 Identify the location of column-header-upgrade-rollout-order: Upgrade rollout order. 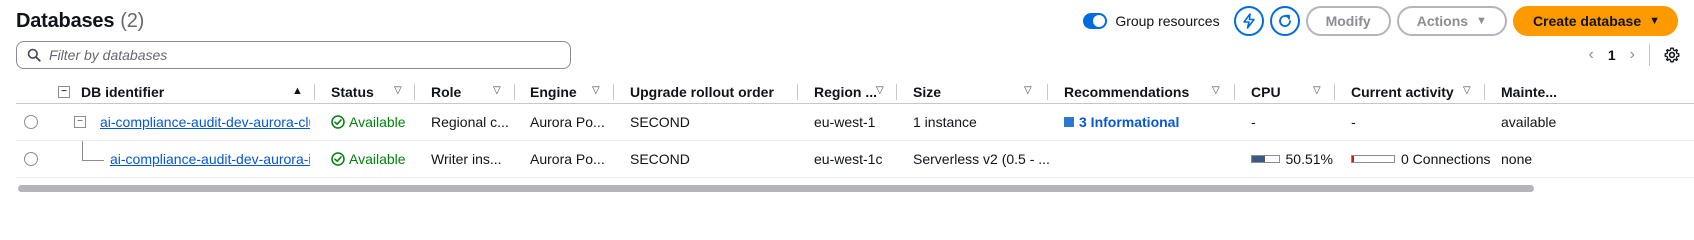
(702, 91).